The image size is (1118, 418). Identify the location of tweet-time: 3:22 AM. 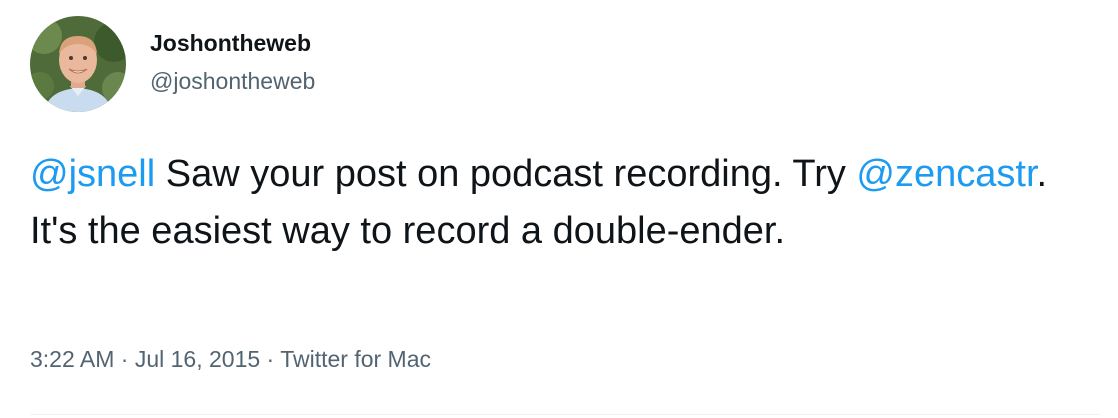
(72, 359).